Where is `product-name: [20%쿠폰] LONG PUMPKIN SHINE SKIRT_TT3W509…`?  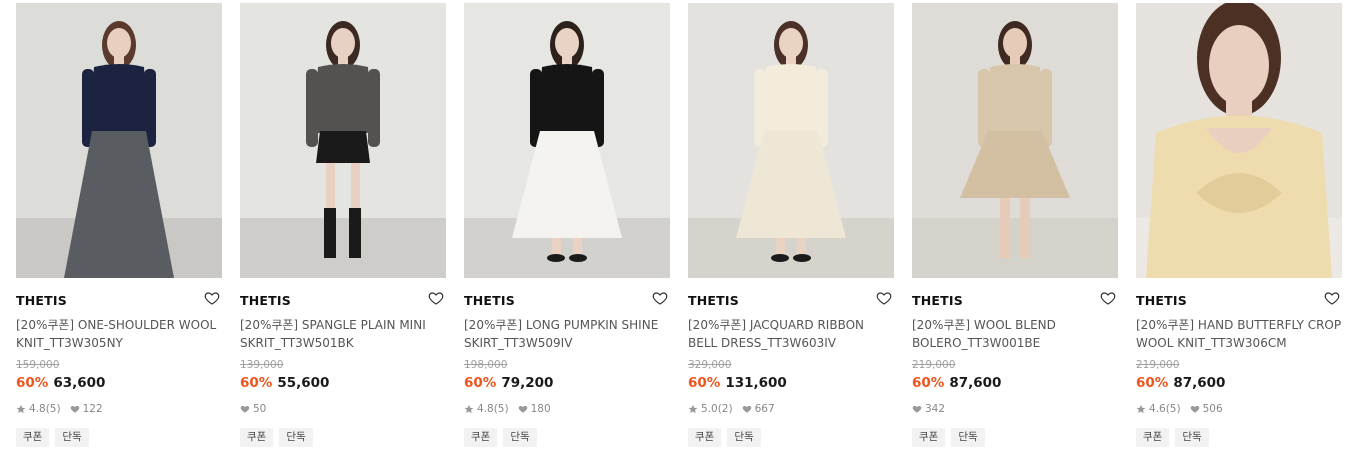 product-name: [20%쿠폰] LONG PUMPKIN SHINE SKIRT_TT3W509… is located at coordinates (567, 334).